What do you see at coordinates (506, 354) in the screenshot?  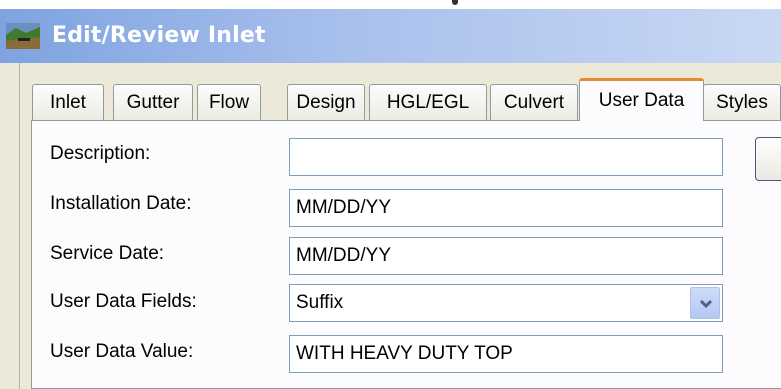 I see `user-data-value-input: WITH HEAVY DUTY TOP` at bounding box center [506, 354].